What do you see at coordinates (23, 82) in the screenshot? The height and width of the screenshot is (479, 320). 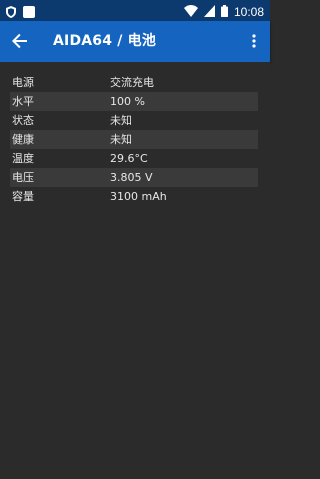 I see `row-label: 电源` at bounding box center [23, 82].